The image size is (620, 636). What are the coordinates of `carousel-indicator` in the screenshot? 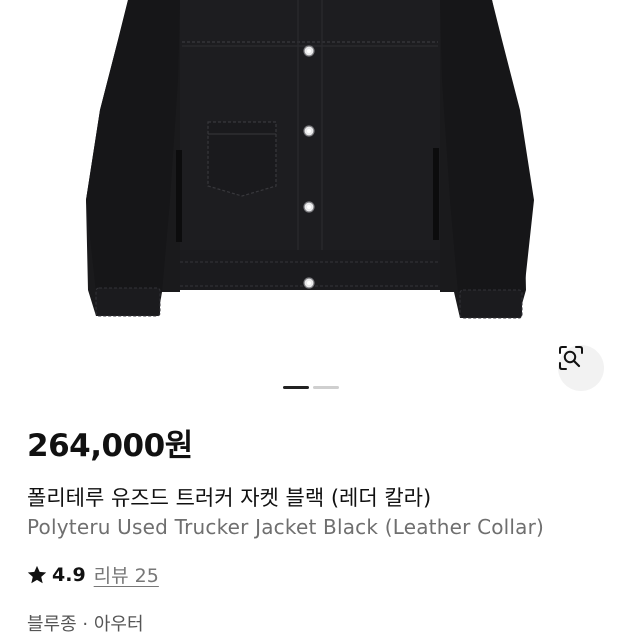 It's located at (311, 387).